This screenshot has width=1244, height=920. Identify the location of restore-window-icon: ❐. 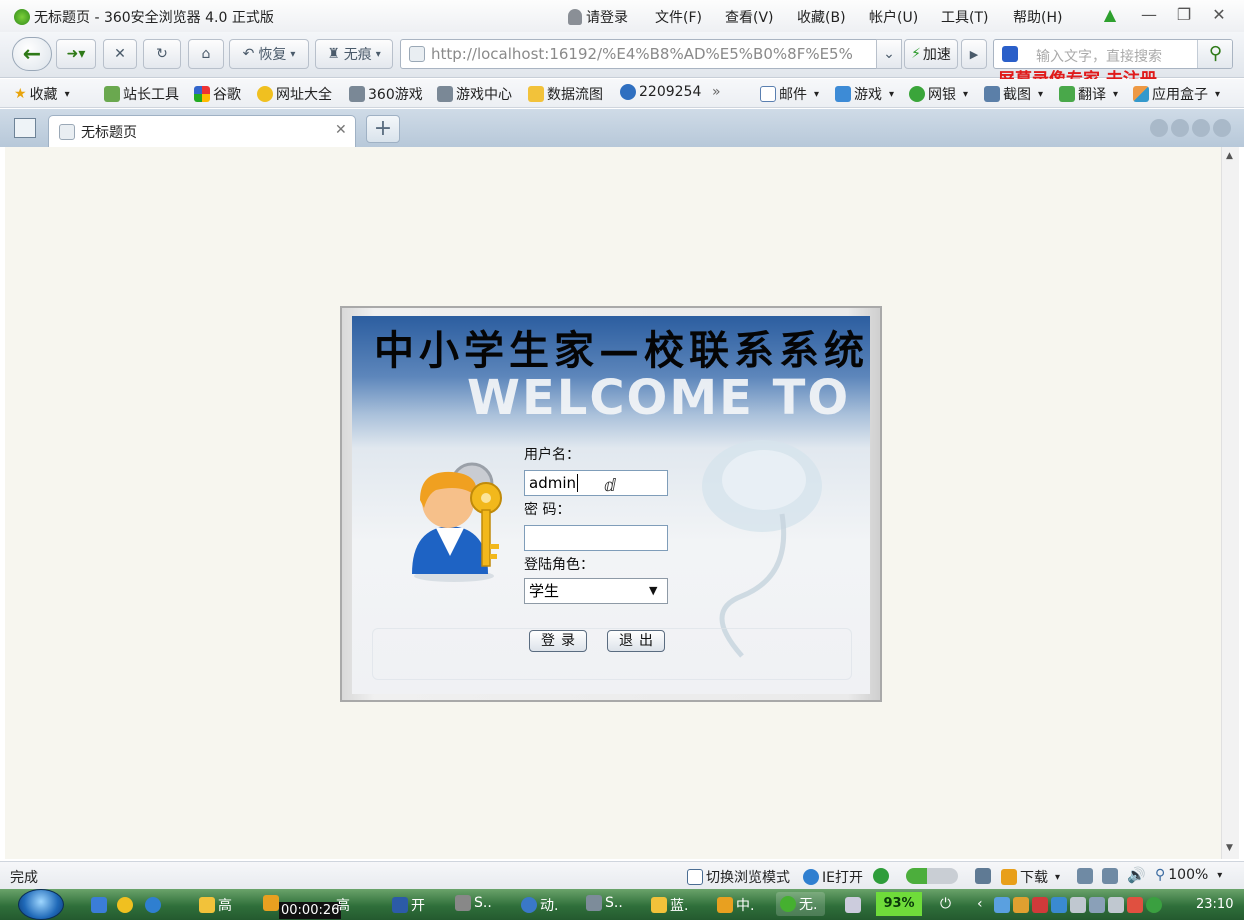
(1184, 15).